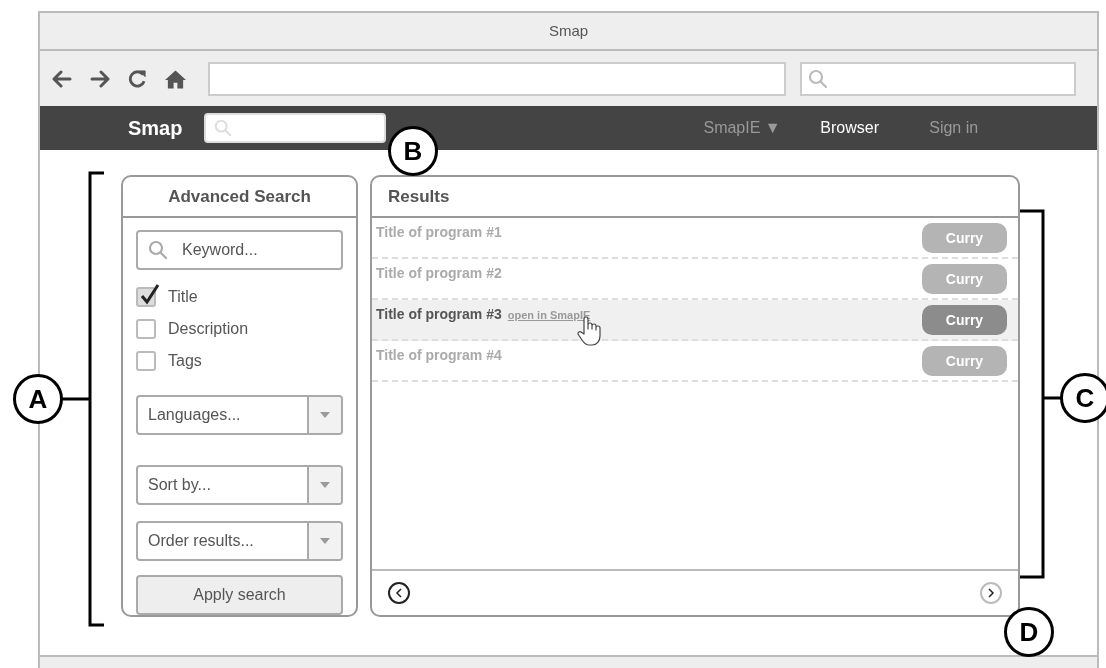  I want to click on address-field, so click(497, 78).